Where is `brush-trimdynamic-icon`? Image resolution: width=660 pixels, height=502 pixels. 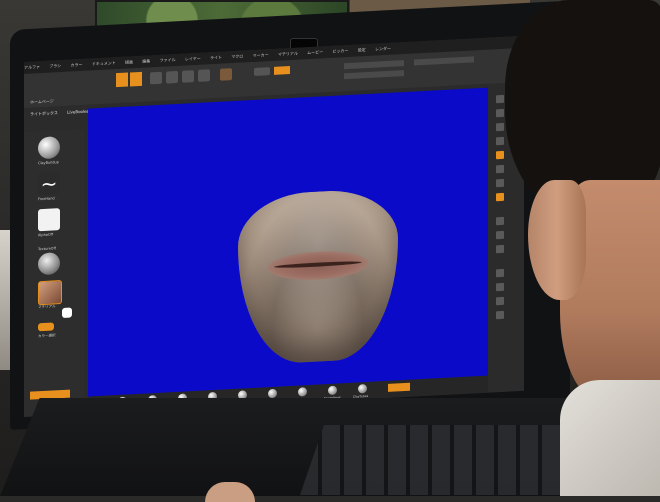 brush-trimdynamic-icon is located at coordinates (302, 392).